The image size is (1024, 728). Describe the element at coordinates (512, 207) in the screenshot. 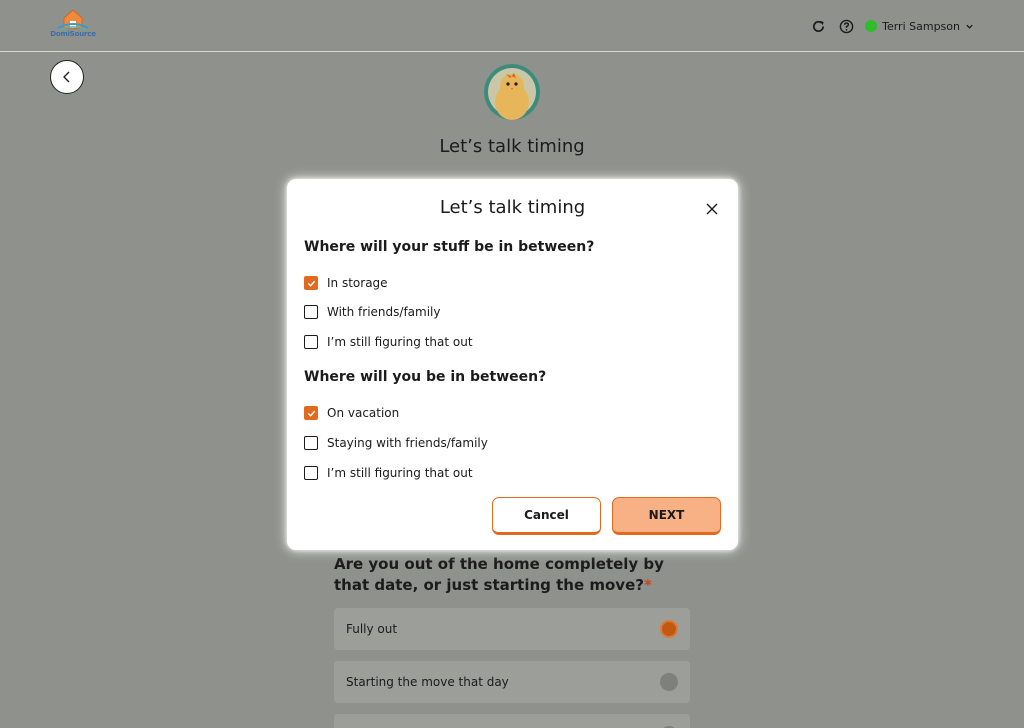

I see `modal-title: Let’s talk timing` at that location.